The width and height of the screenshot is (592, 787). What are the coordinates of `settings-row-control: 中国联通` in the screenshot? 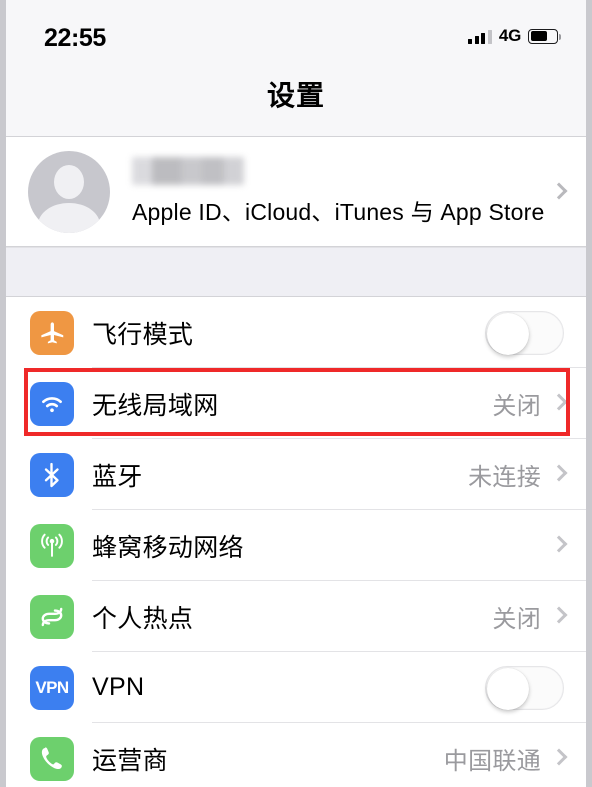 It's located at (504, 755).